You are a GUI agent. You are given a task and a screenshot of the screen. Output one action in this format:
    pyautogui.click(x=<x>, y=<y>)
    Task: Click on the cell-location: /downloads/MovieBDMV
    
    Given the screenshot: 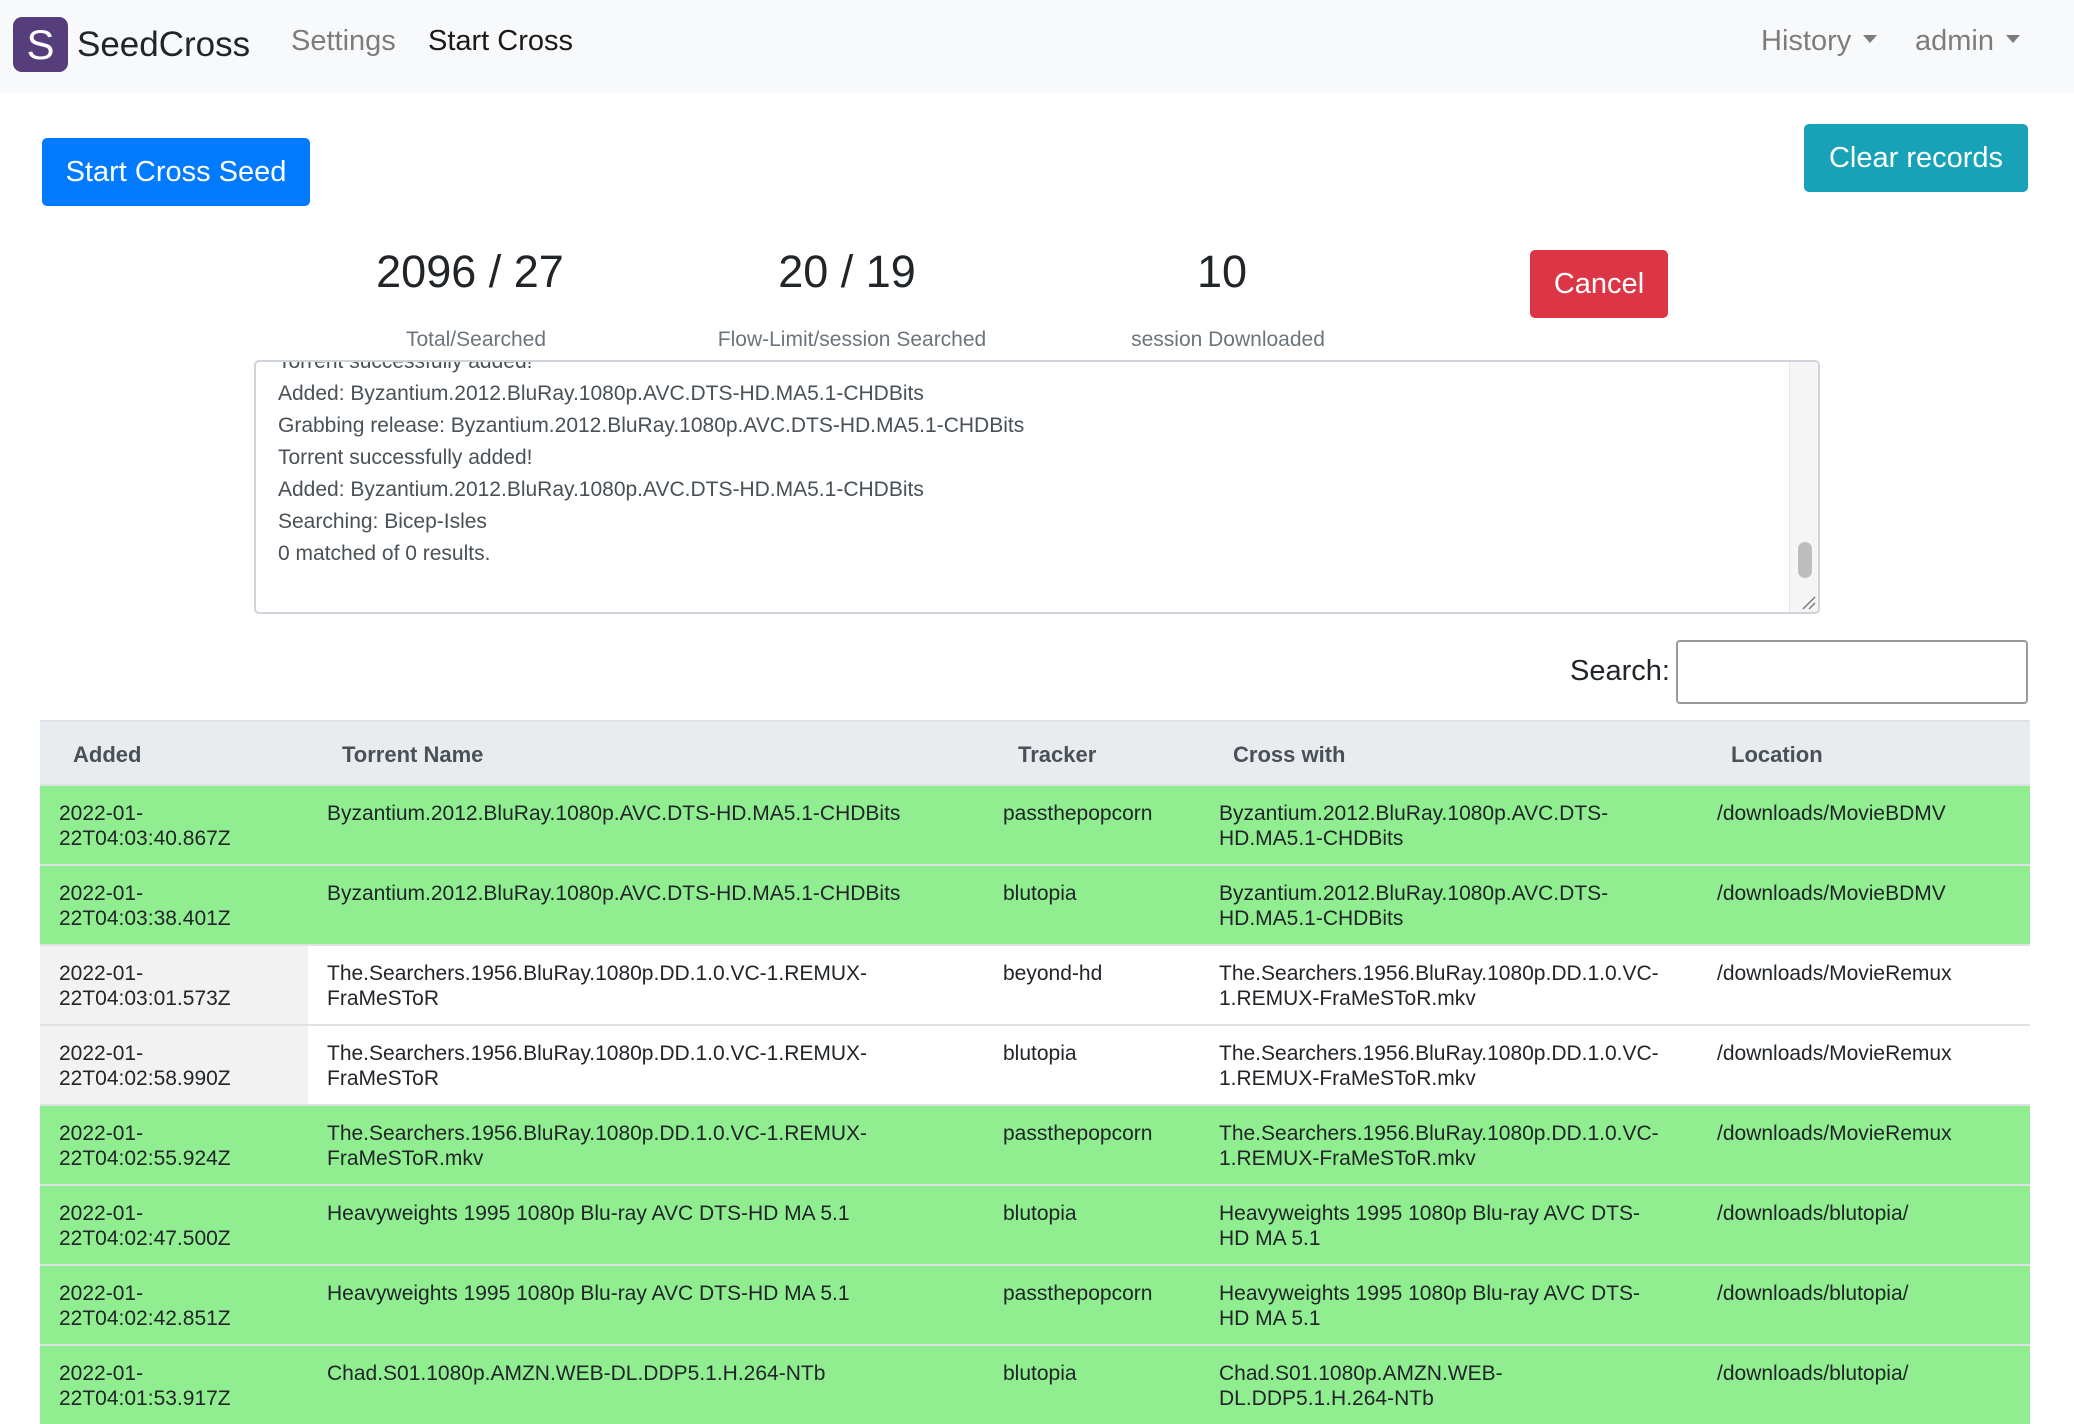 What is the action you would take?
    pyautogui.click(x=1831, y=893)
    